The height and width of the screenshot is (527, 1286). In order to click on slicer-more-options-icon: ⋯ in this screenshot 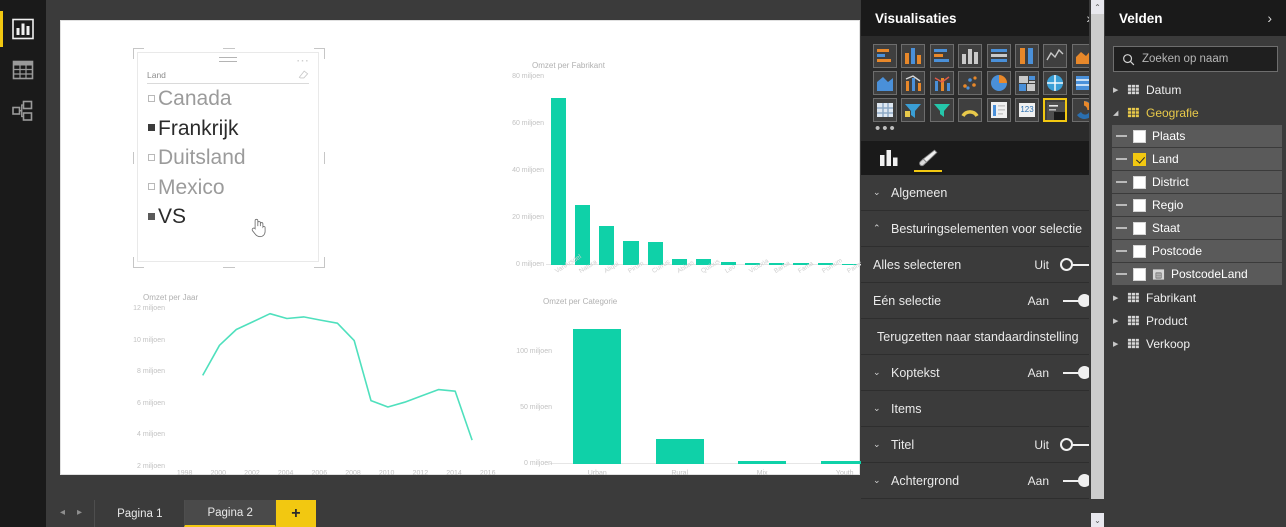, I will do `click(303, 60)`.